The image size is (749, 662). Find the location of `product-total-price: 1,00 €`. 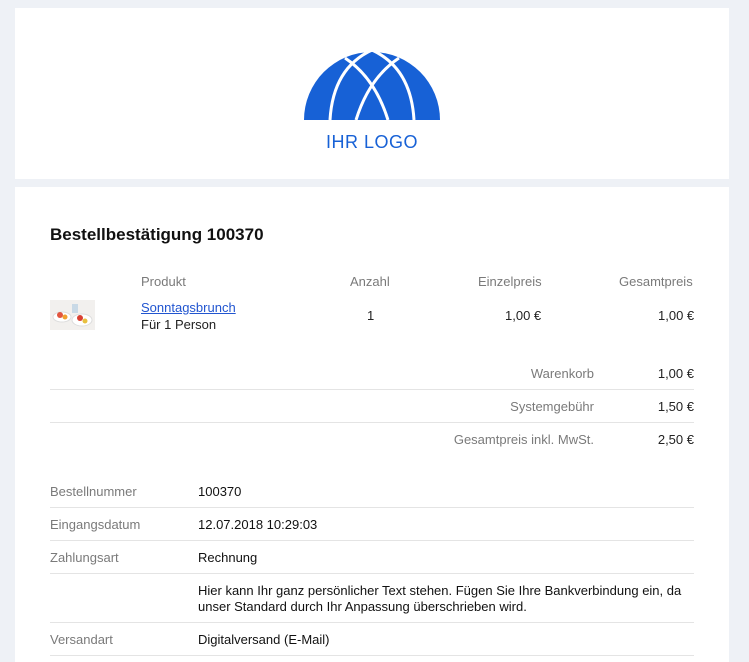

product-total-price: 1,00 € is located at coordinates (676, 315).